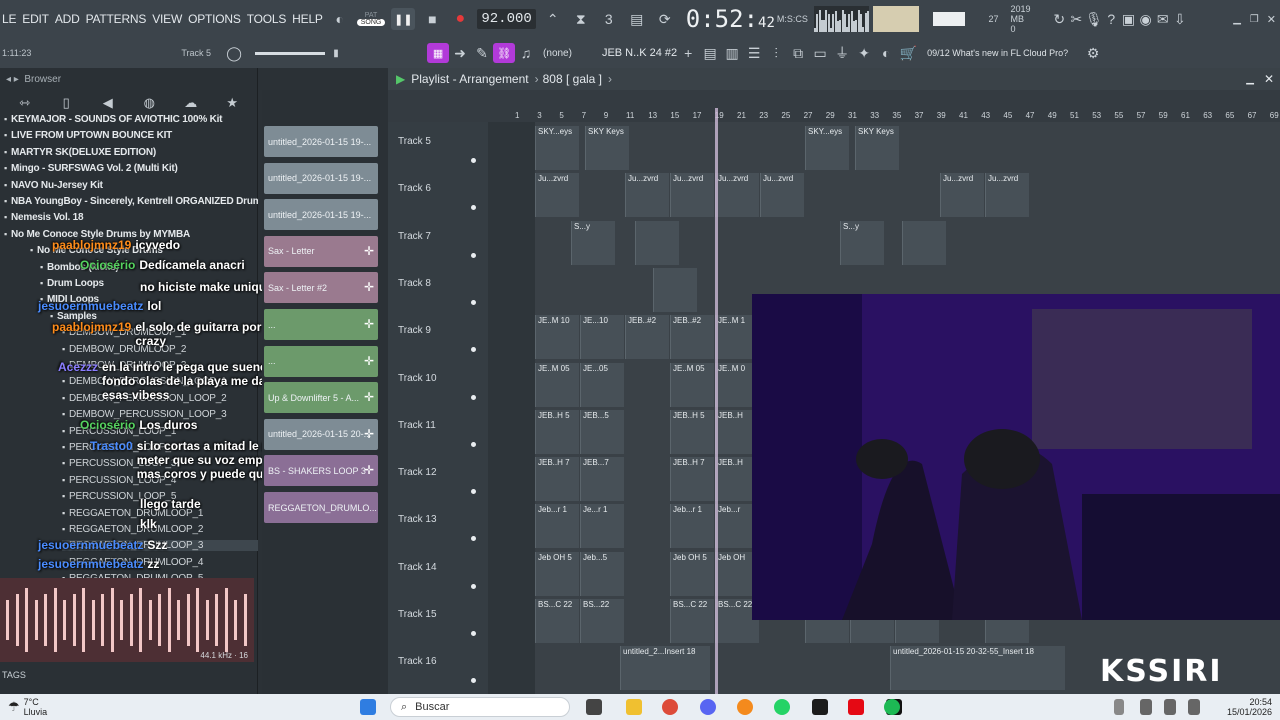  I want to click on browser-item: NAVO Nu-Jersey Kit, so click(53, 185).